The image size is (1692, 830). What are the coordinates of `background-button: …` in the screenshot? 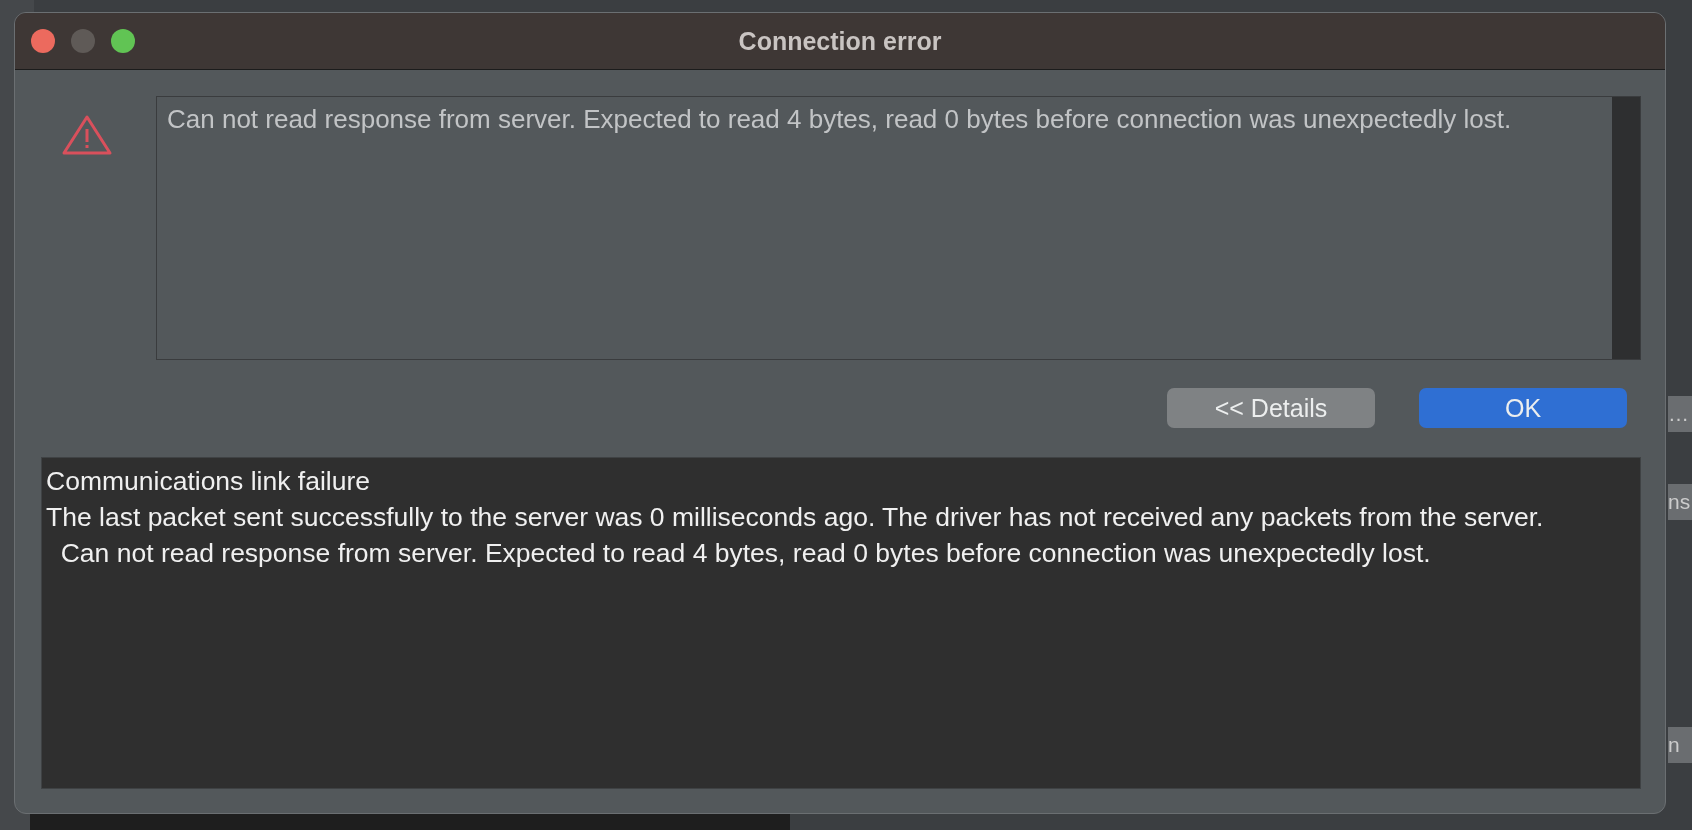 It's located at (1680, 414).